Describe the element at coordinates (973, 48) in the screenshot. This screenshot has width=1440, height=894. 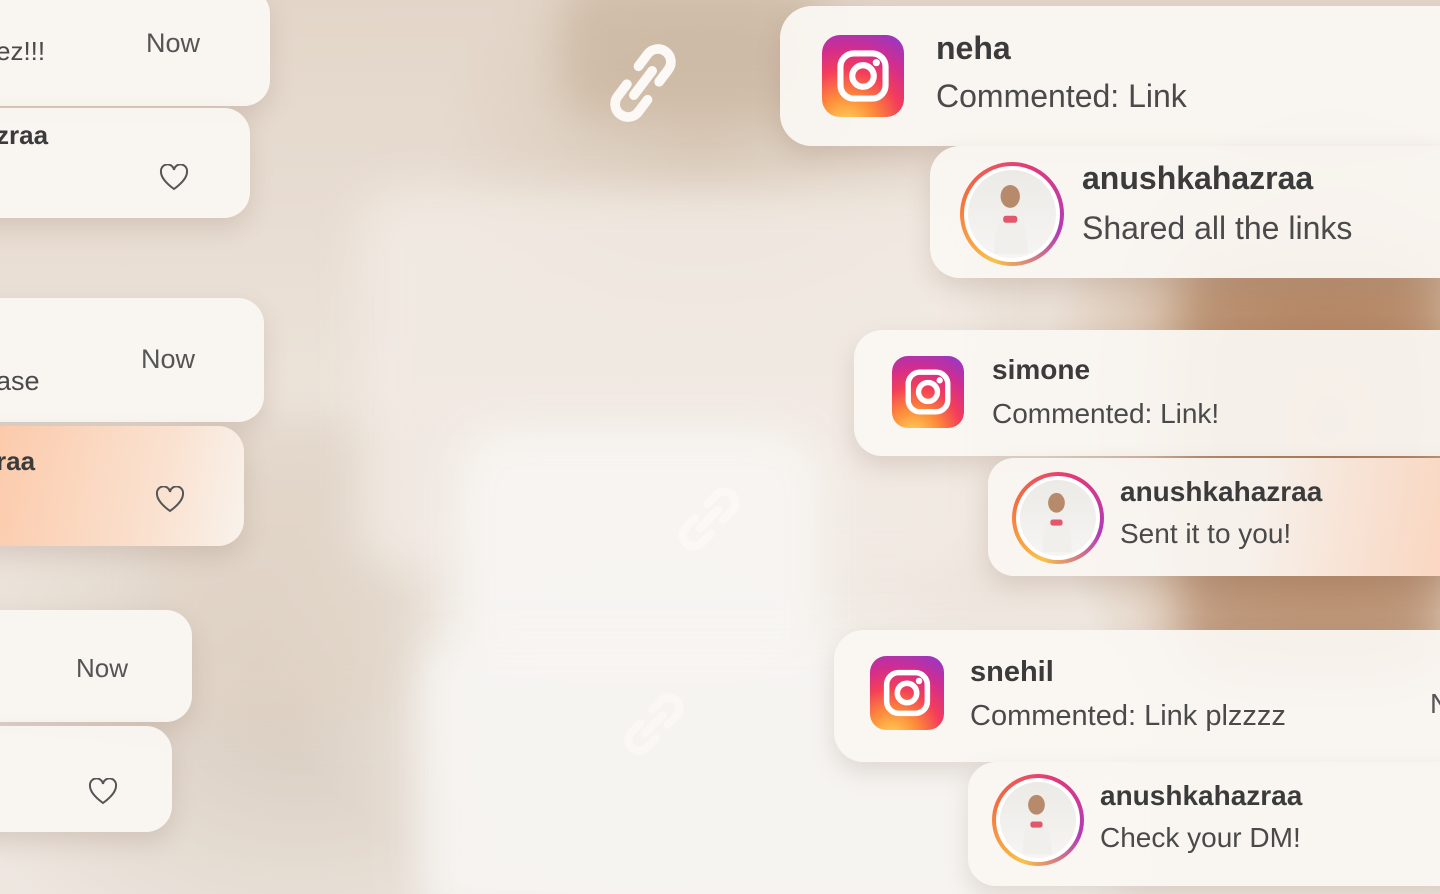
I see `notification-username: neha` at that location.